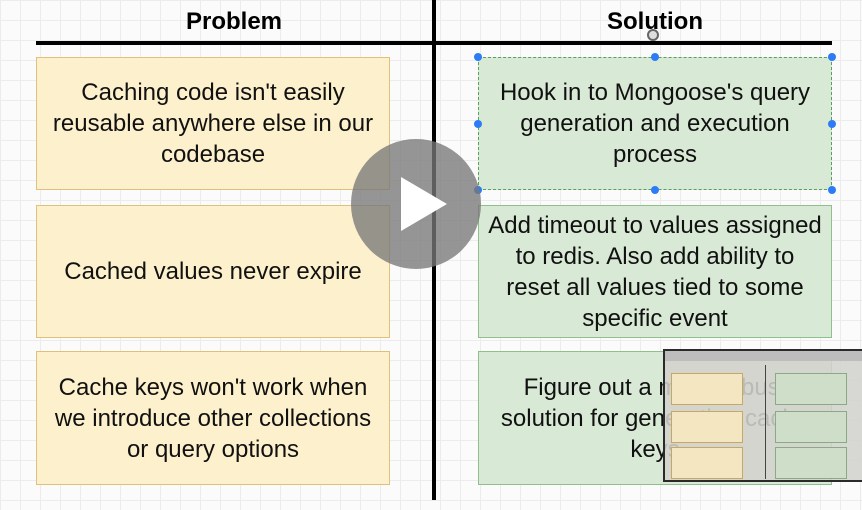 This screenshot has width=862, height=510. I want to click on rotate-cursor-icon, so click(653, 35).